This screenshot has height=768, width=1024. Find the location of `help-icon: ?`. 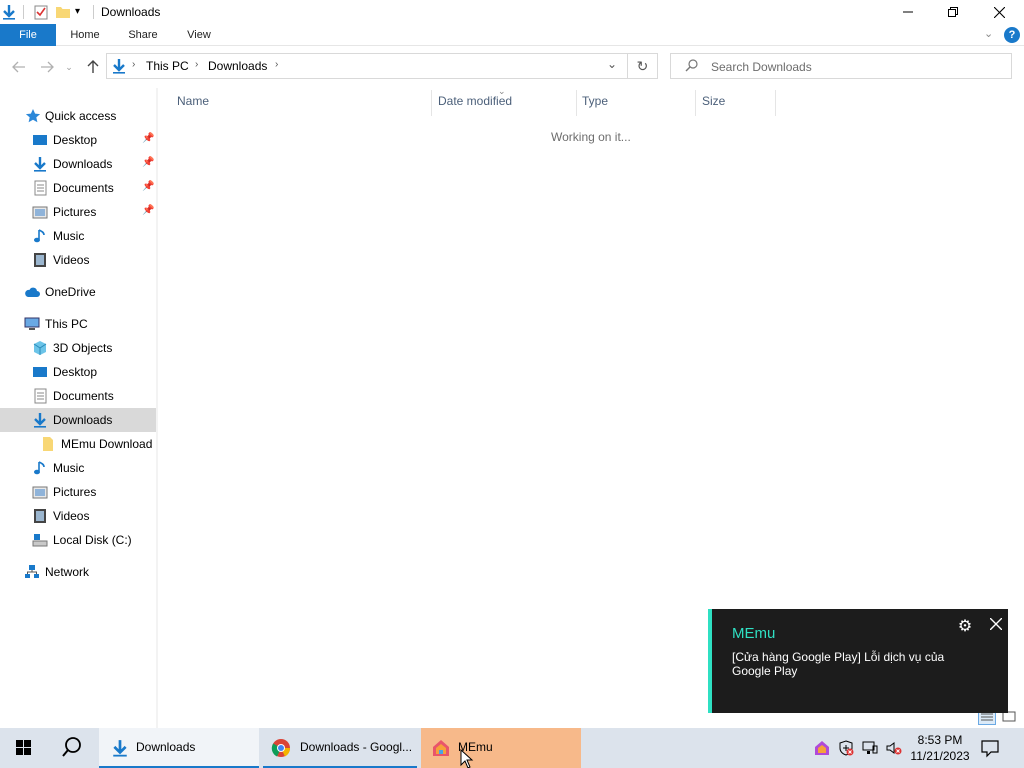

help-icon: ? is located at coordinates (1012, 35).